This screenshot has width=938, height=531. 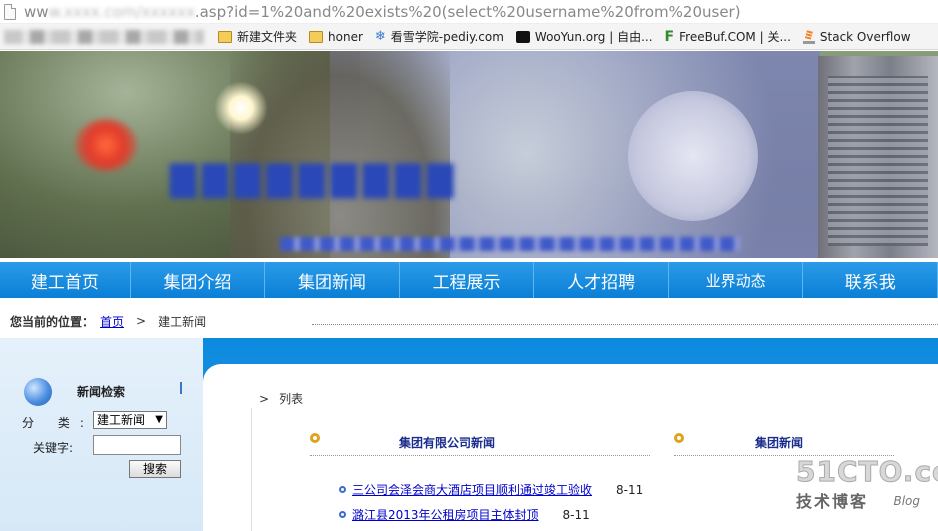 What do you see at coordinates (510, 244) in the screenshot?
I see `slogan-blurred` at bounding box center [510, 244].